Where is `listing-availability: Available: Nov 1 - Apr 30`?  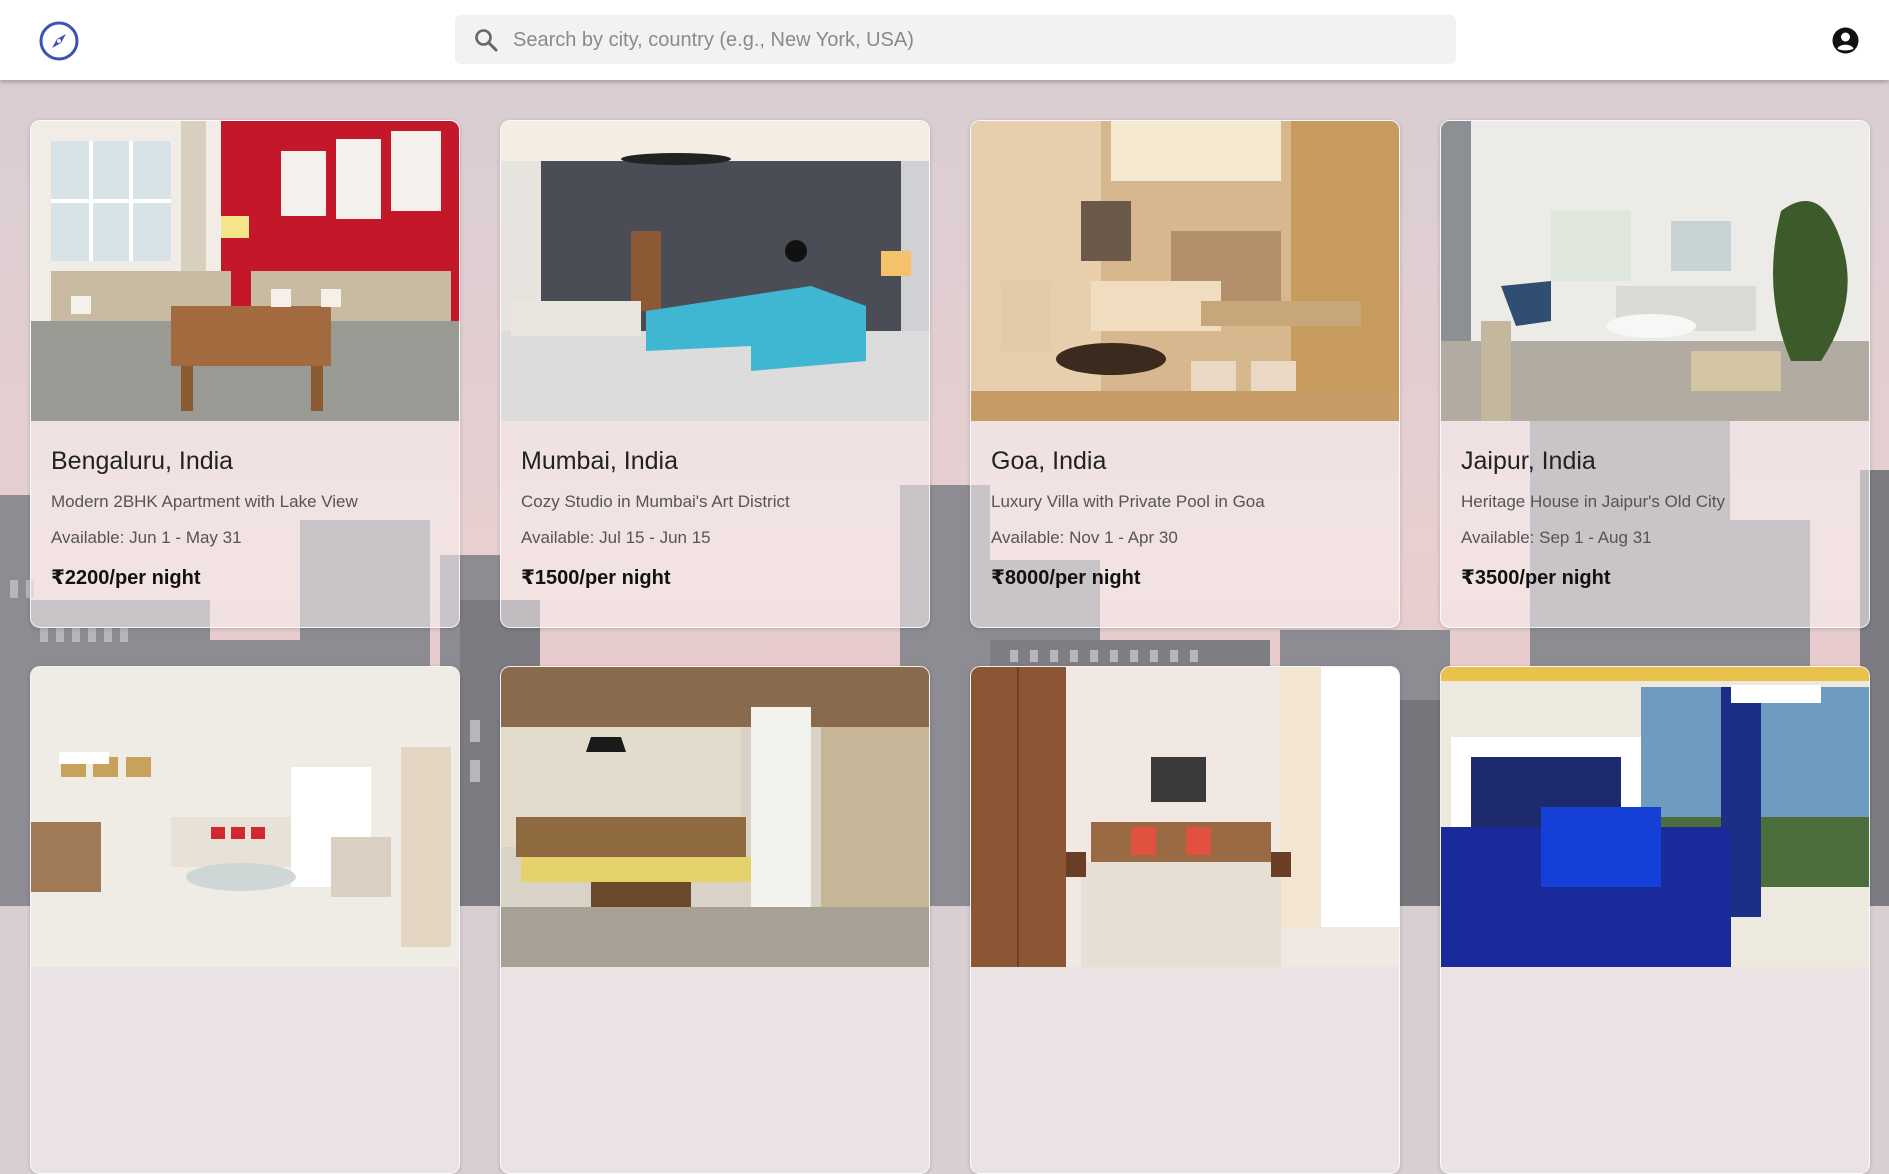
listing-availability: Available: Nov 1 - Apr 30 is located at coordinates (1084, 537).